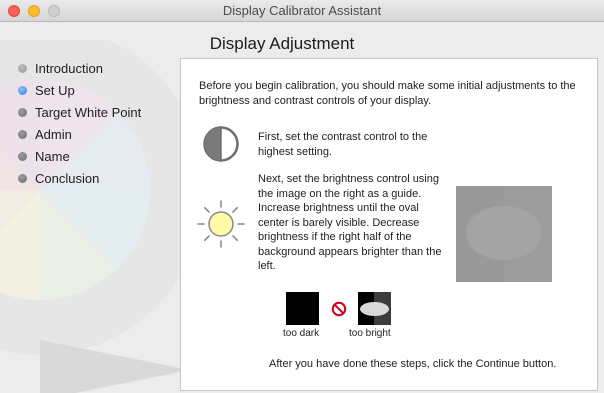 This screenshot has height=393, width=604. I want to click on sample-oval, so click(374, 309).